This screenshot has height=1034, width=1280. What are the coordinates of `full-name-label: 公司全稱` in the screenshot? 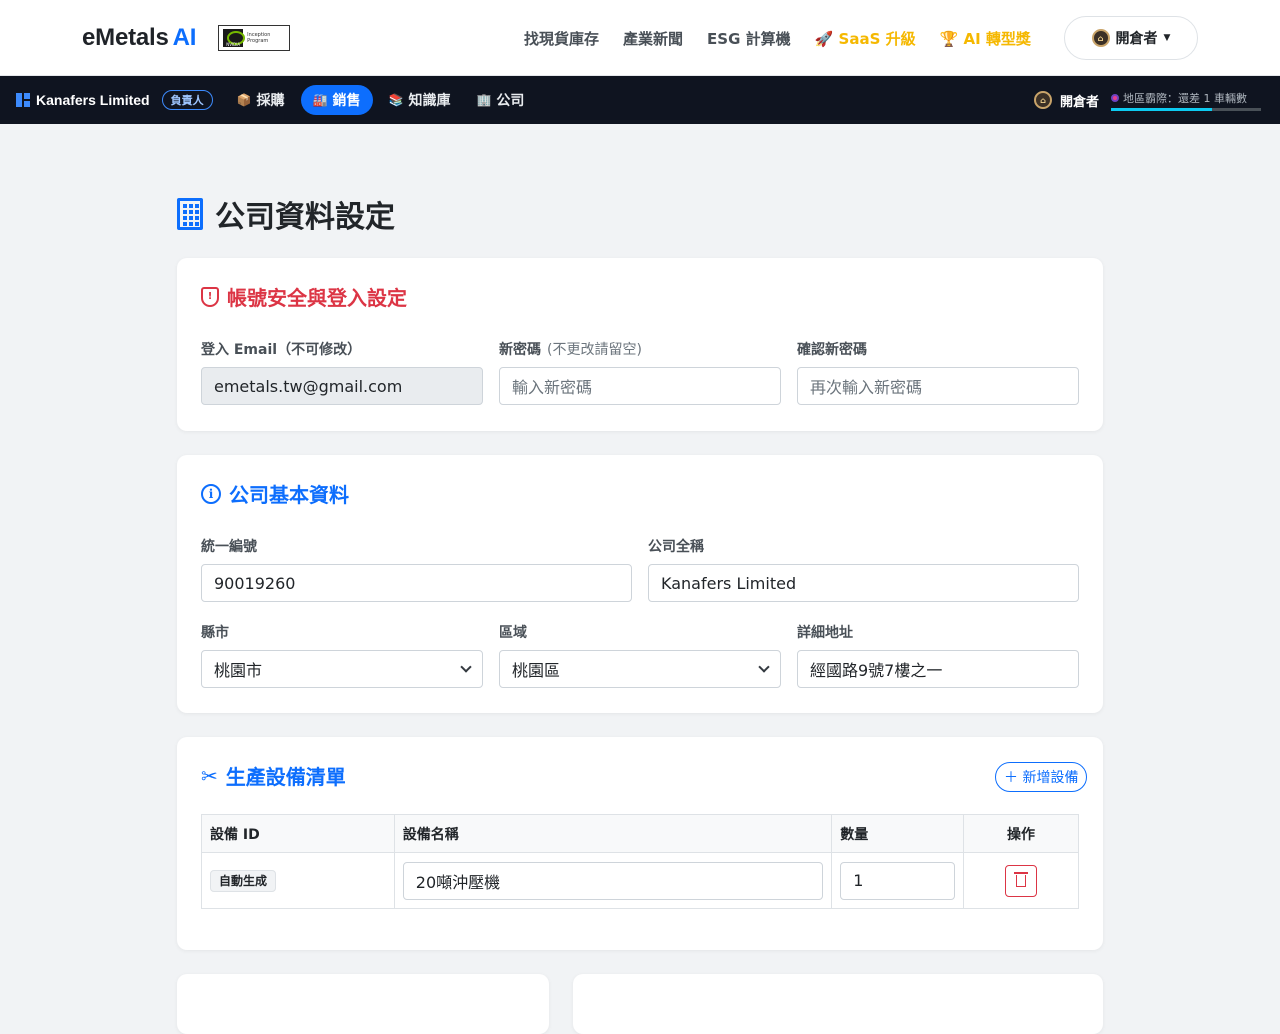 It's located at (676, 547).